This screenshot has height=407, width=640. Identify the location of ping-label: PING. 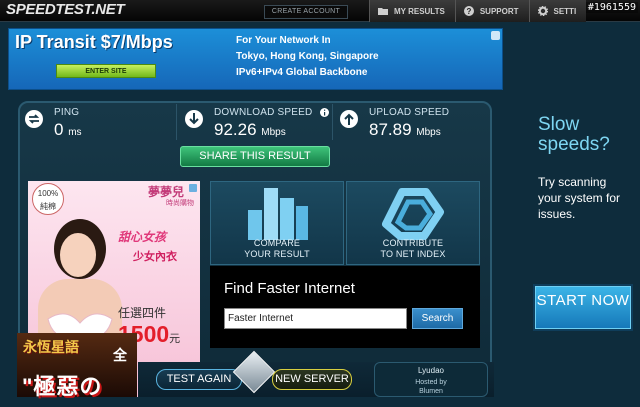
(67, 112).